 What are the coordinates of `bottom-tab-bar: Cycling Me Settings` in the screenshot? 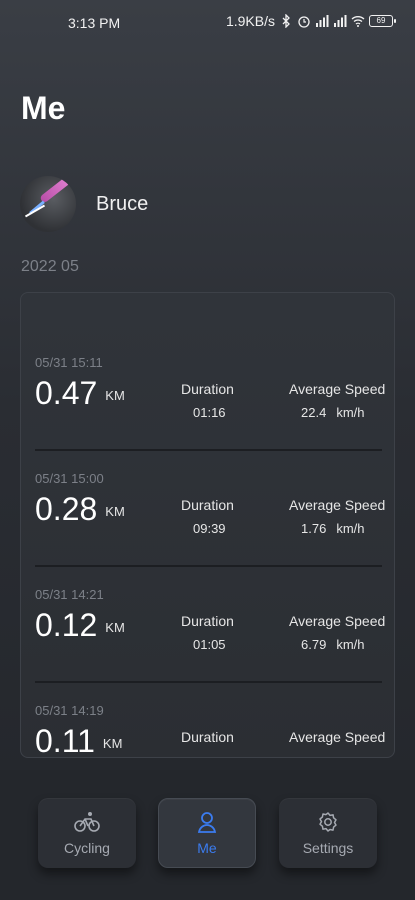 It's located at (207, 835).